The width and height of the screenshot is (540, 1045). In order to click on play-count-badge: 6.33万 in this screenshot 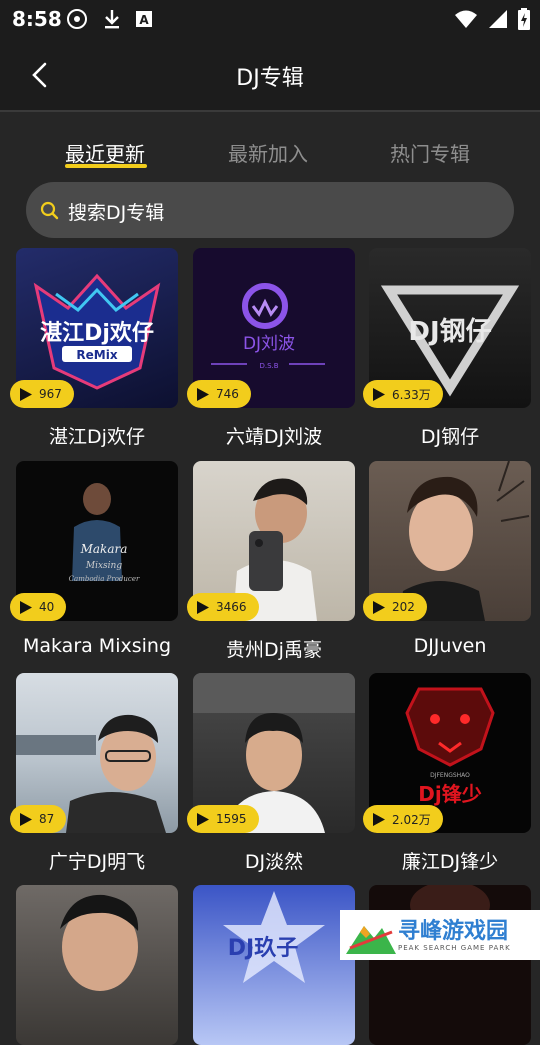, I will do `click(403, 394)`.